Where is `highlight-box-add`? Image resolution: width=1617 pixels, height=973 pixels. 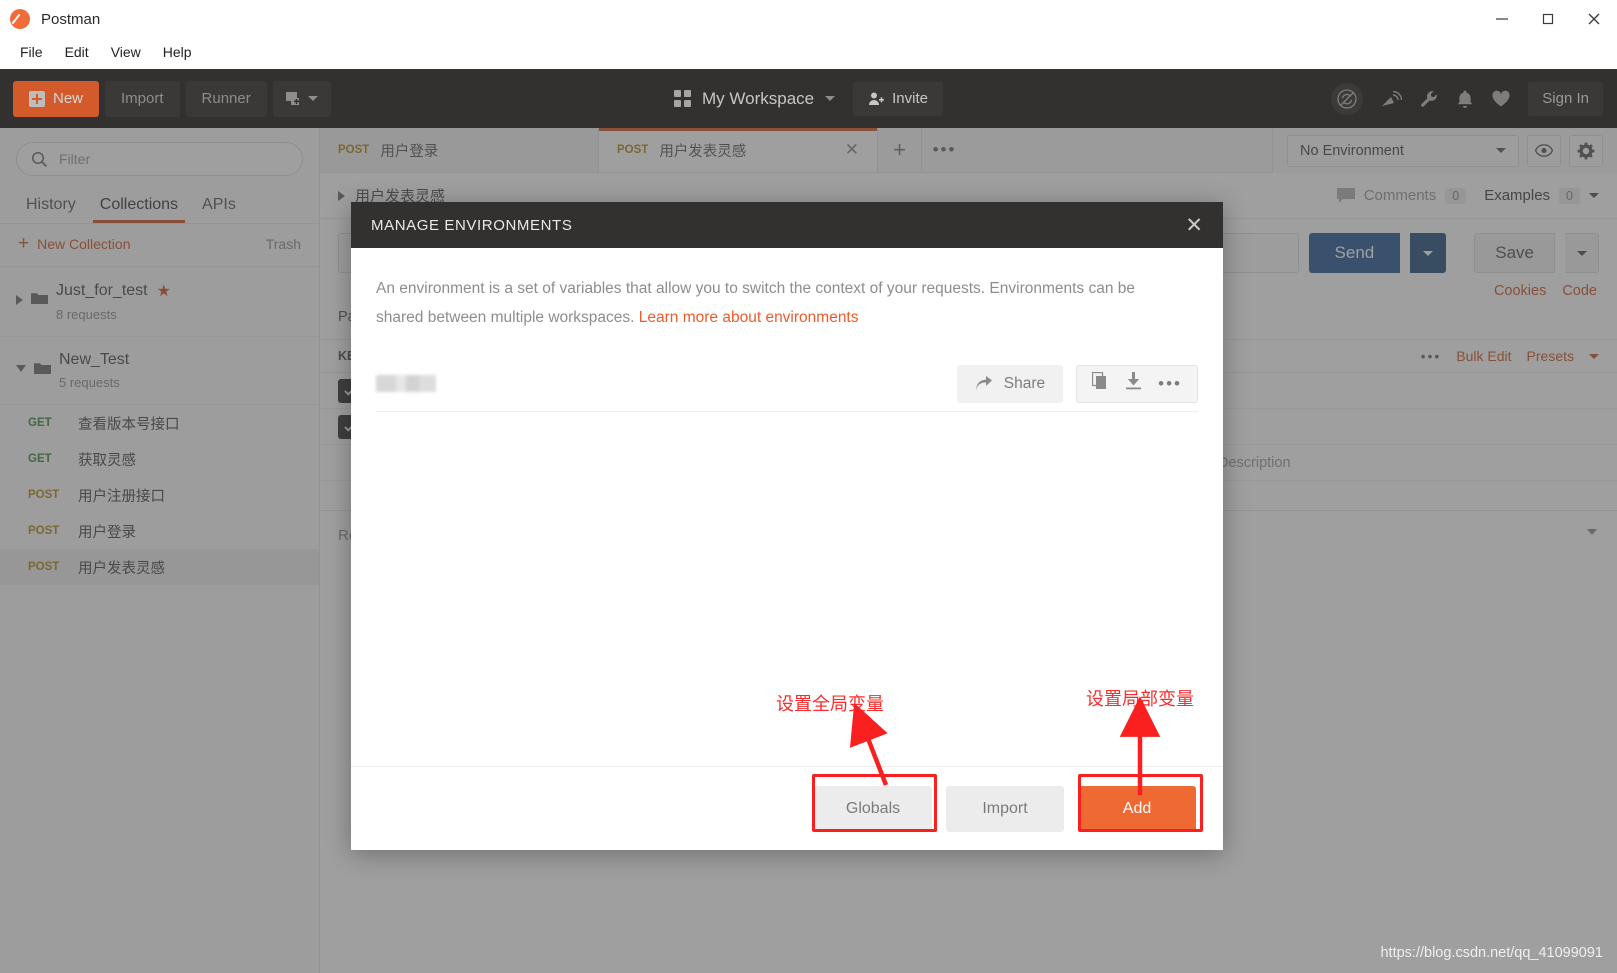
highlight-box-add is located at coordinates (1140, 803).